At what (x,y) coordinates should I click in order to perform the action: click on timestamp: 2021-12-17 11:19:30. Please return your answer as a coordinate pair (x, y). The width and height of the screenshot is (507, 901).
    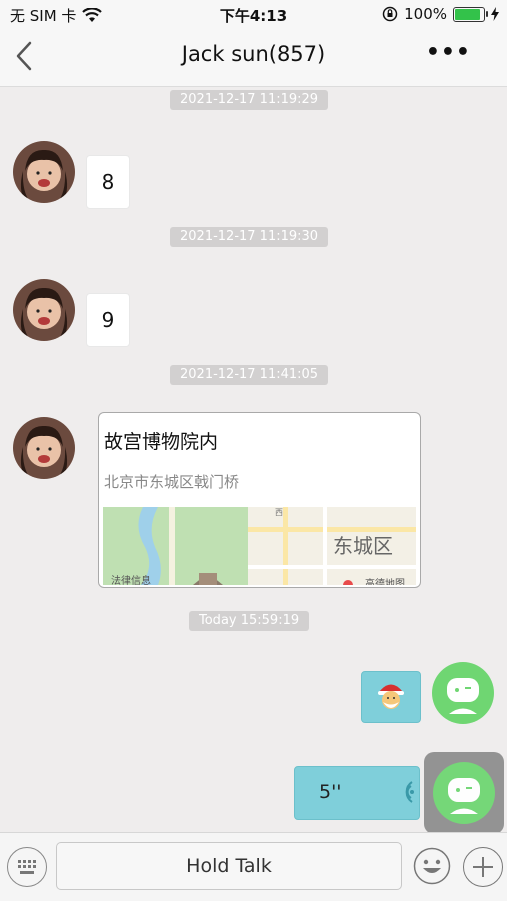
    Looking at the image, I should click on (249, 237).